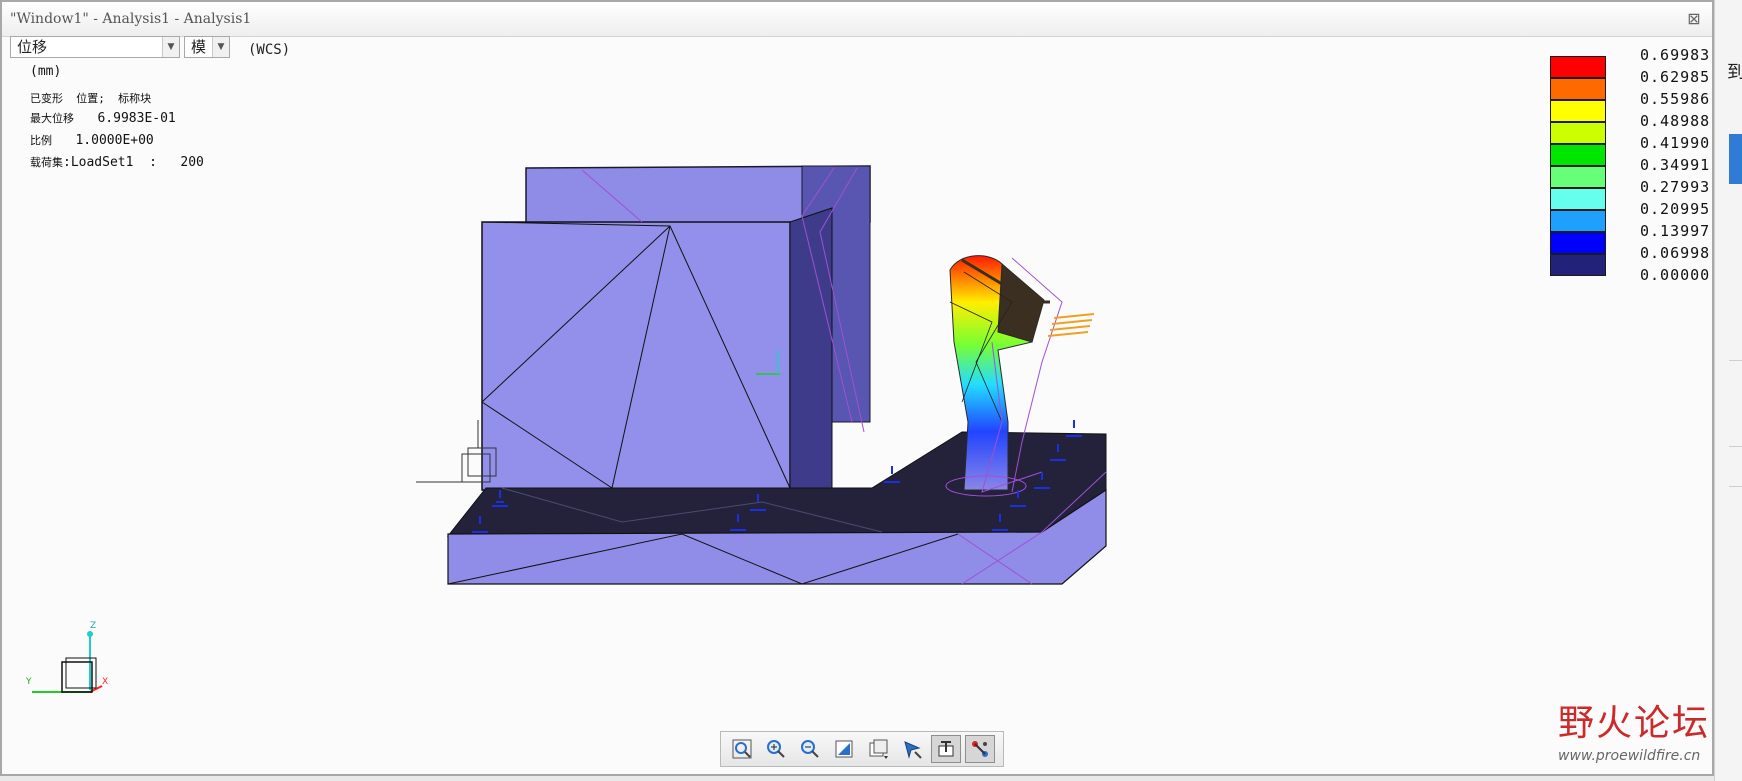  Describe the element at coordinates (1735, 159) in the screenshot. I see `background-panel-highlight` at that location.